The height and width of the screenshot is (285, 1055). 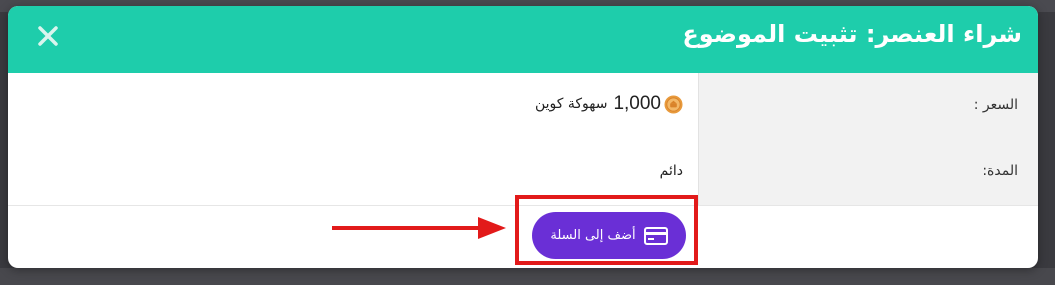 What do you see at coordinates (527, 276) in the screenshot?
I see `backdrop-bottom` at bounding box center [527, 276].